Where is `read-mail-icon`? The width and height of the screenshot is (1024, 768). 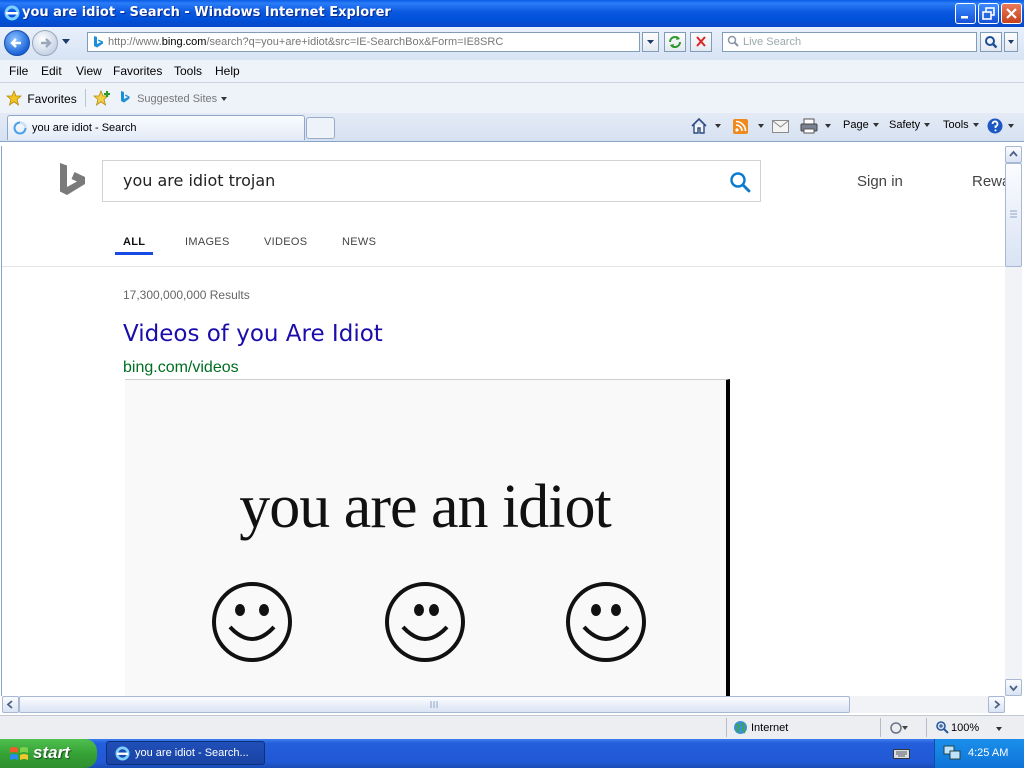 read-mail-icon is located at coordinates (780, 128).